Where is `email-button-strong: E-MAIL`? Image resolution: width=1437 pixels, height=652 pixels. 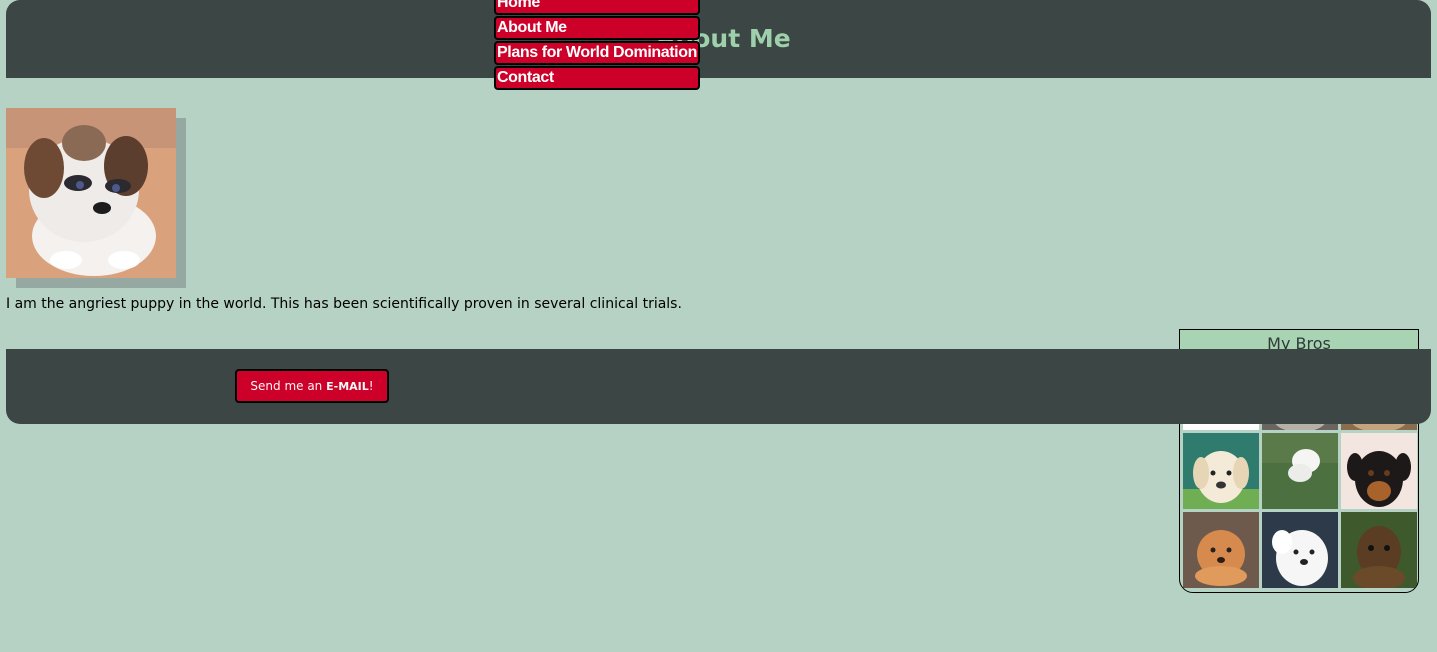 email-button-strong: E-MAIL is located at coordinates (347, 386).